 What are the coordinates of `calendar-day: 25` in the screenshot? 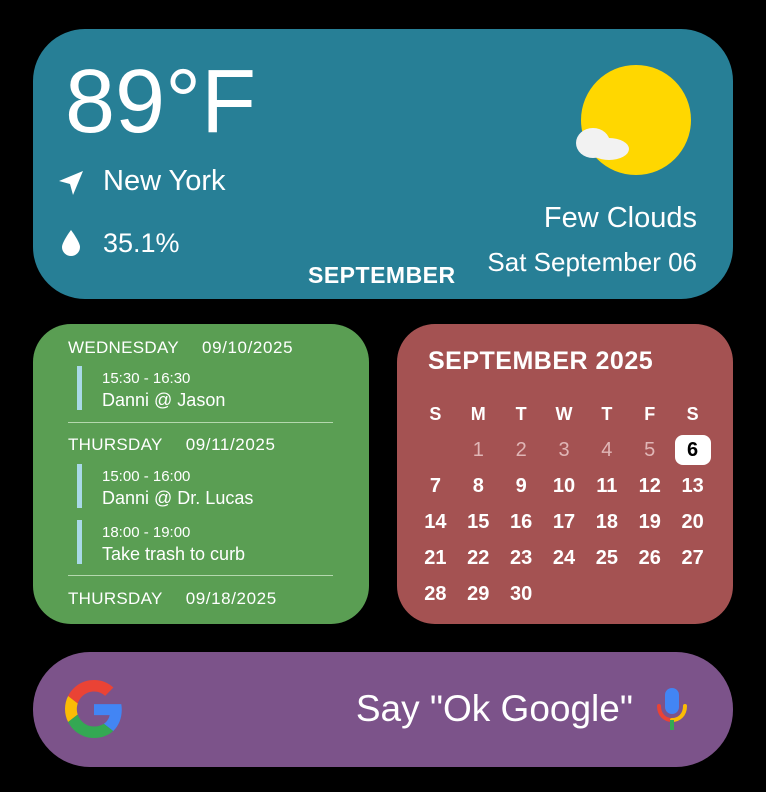 It's located at (606, 558).